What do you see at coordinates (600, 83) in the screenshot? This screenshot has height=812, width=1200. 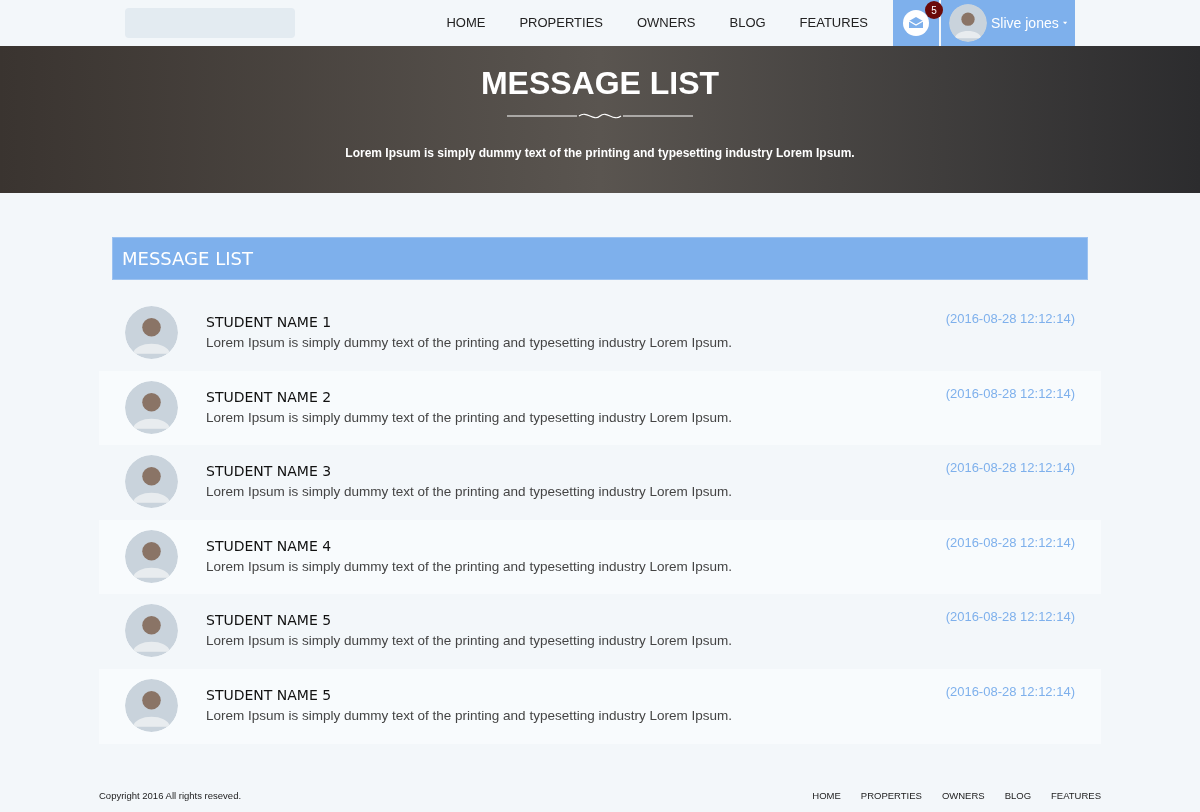 I see `hero-title: MESSAGE LIST` at bounding box center [600, 83].